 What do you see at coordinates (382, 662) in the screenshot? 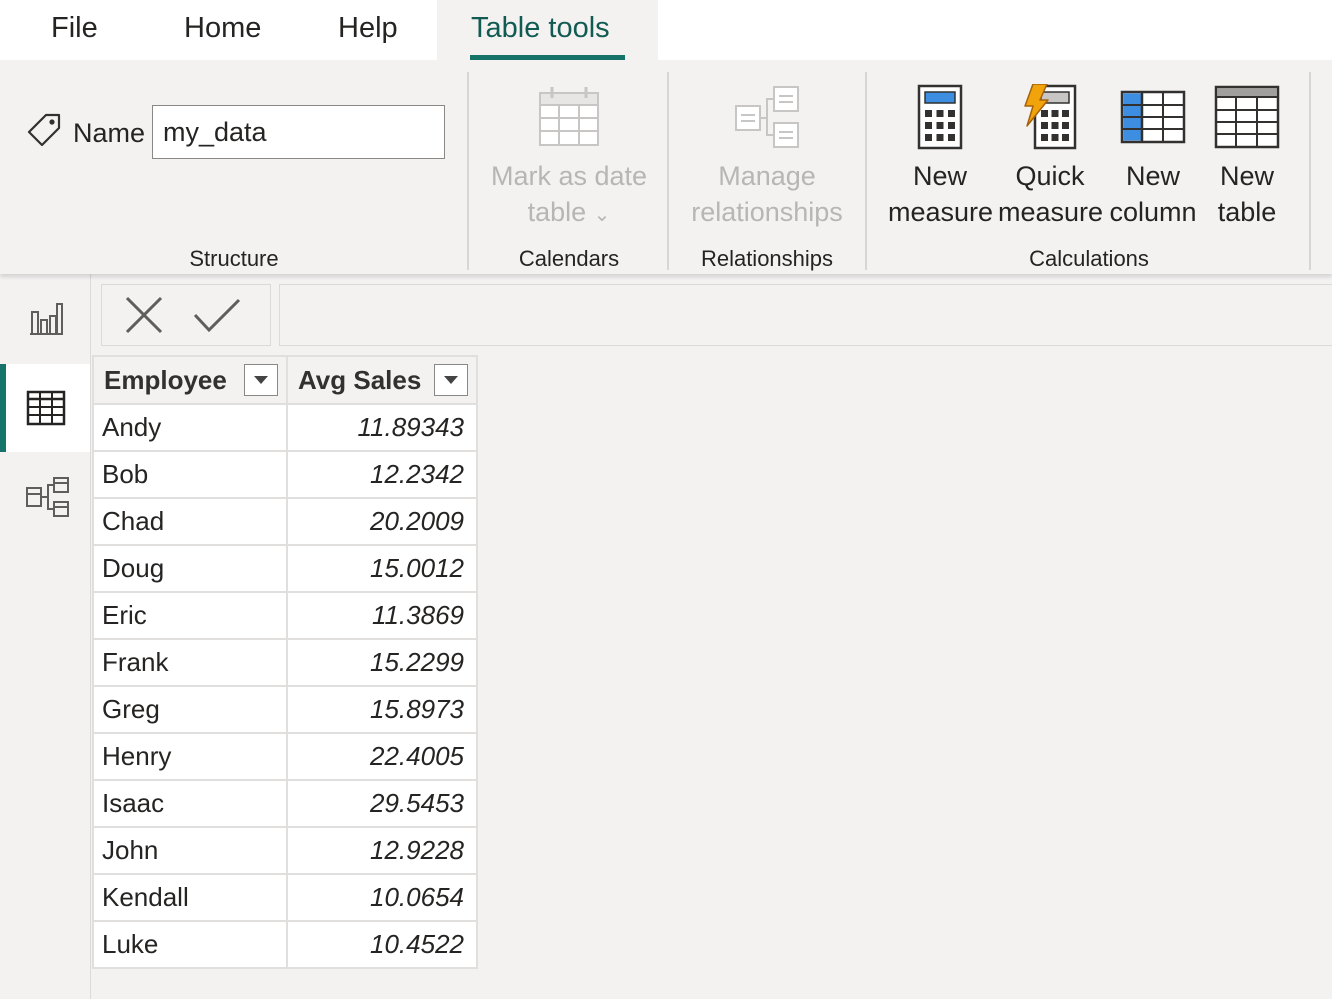
I see `cell-avg-sales: 15.2299` at bounding box center [382, 662].